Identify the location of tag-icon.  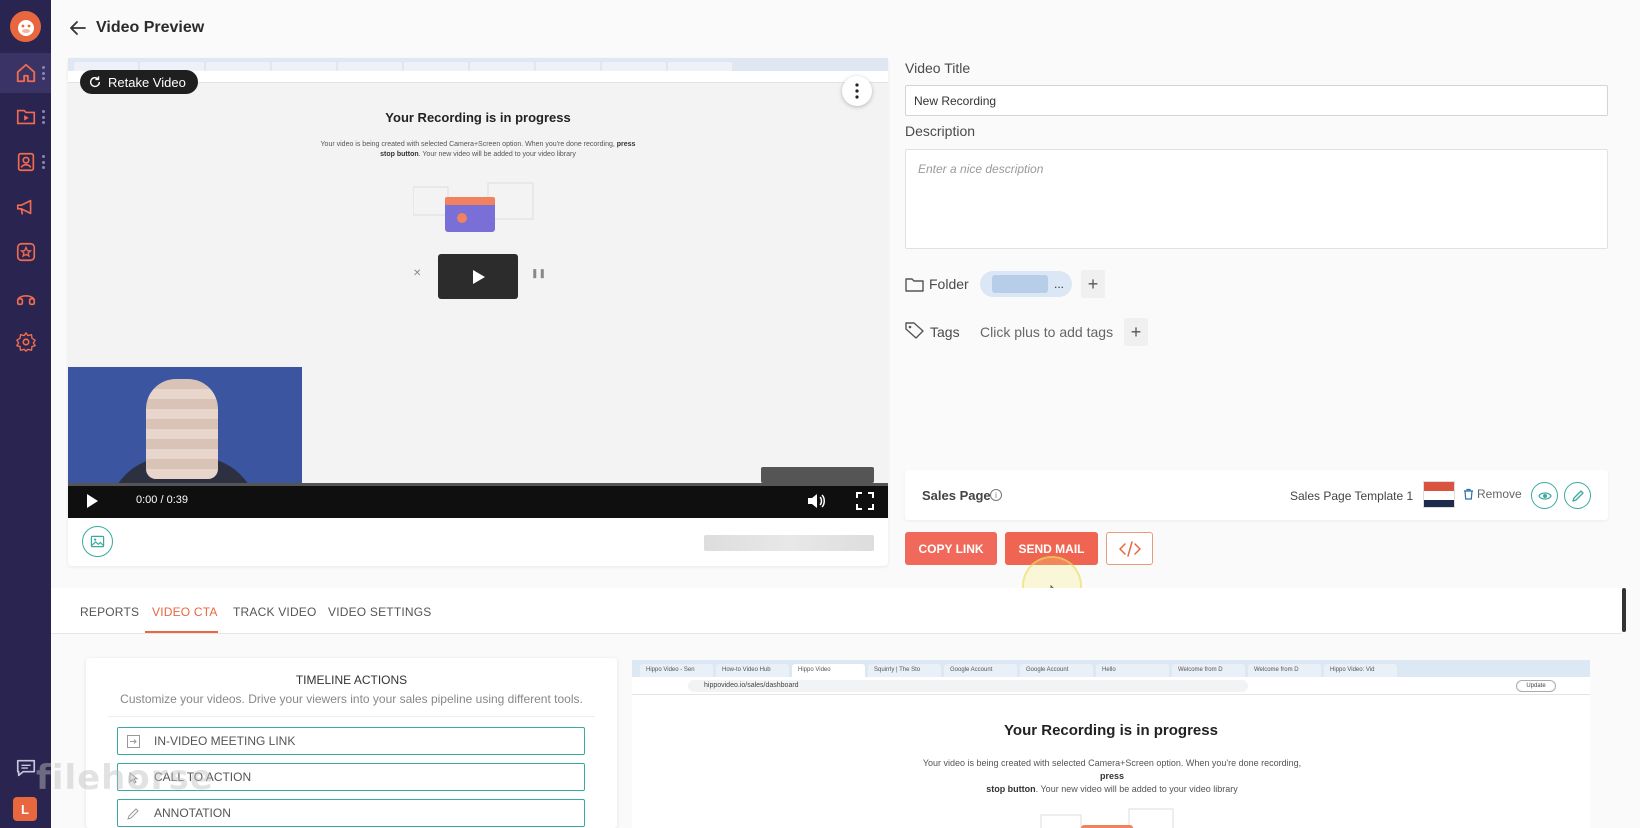
(914, 330).